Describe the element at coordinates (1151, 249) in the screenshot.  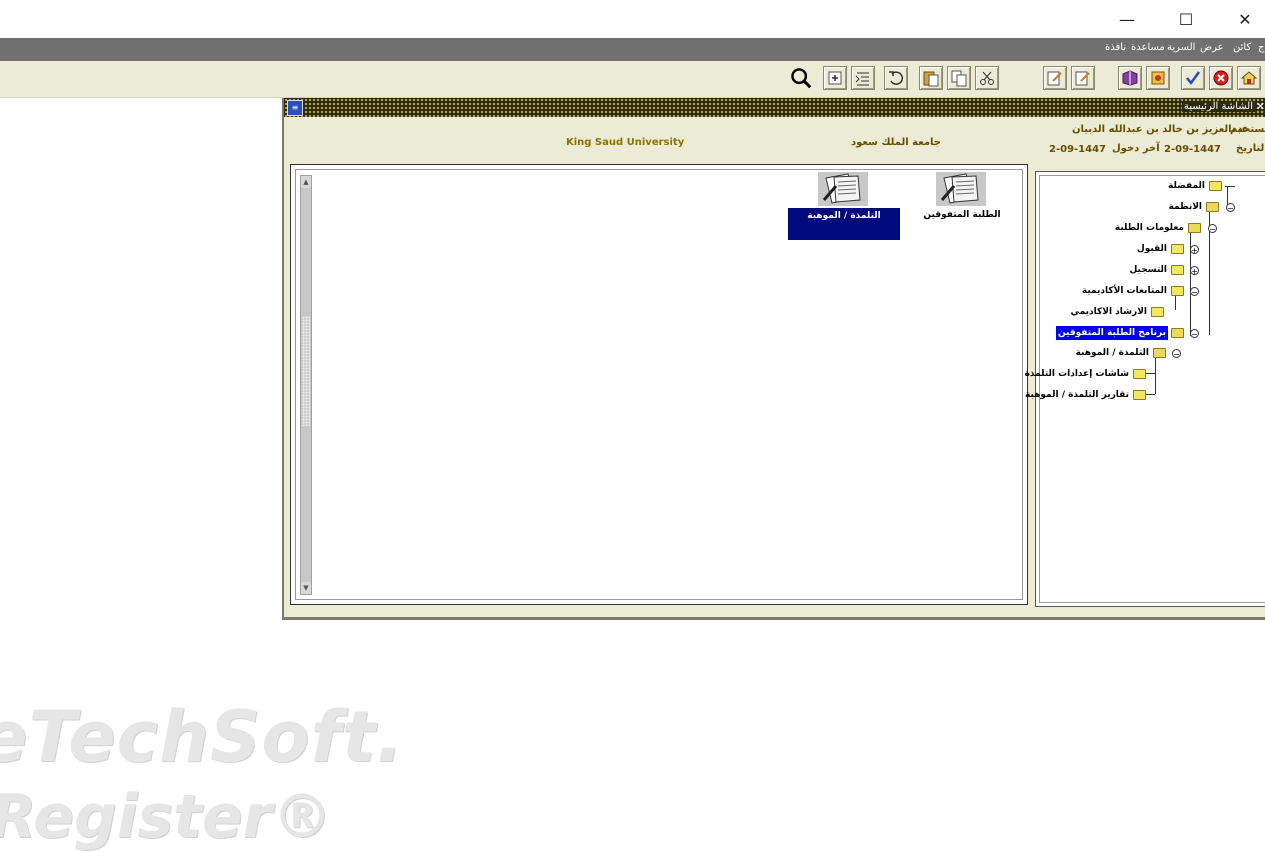
I see `tree-node-label: القبول` at that location.